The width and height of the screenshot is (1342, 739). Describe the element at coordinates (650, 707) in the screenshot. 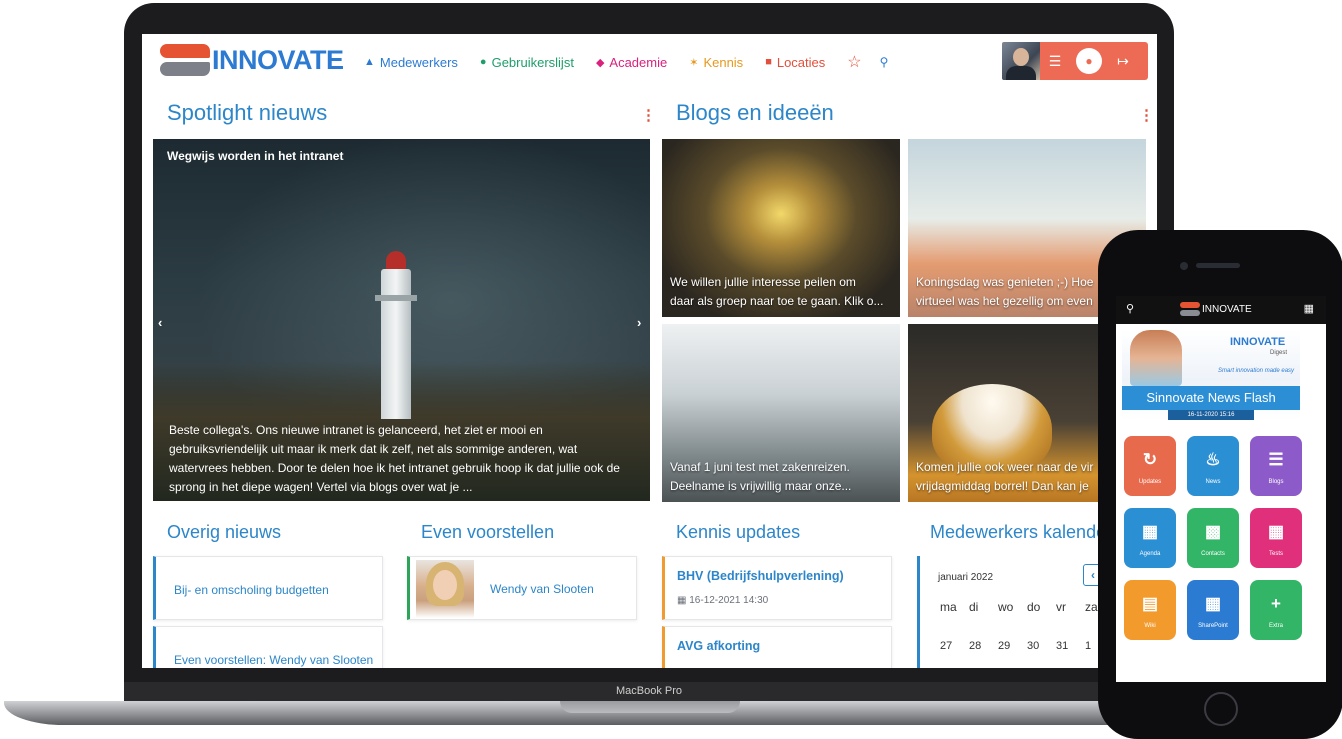

I see `laptop-notch` at that location.